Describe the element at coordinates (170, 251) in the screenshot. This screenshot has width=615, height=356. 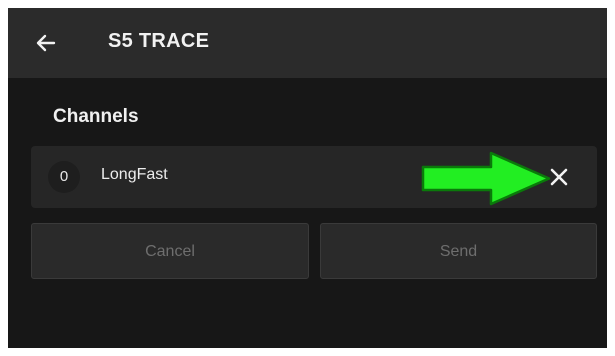
I see `cancel-button: Cancel` at that location.